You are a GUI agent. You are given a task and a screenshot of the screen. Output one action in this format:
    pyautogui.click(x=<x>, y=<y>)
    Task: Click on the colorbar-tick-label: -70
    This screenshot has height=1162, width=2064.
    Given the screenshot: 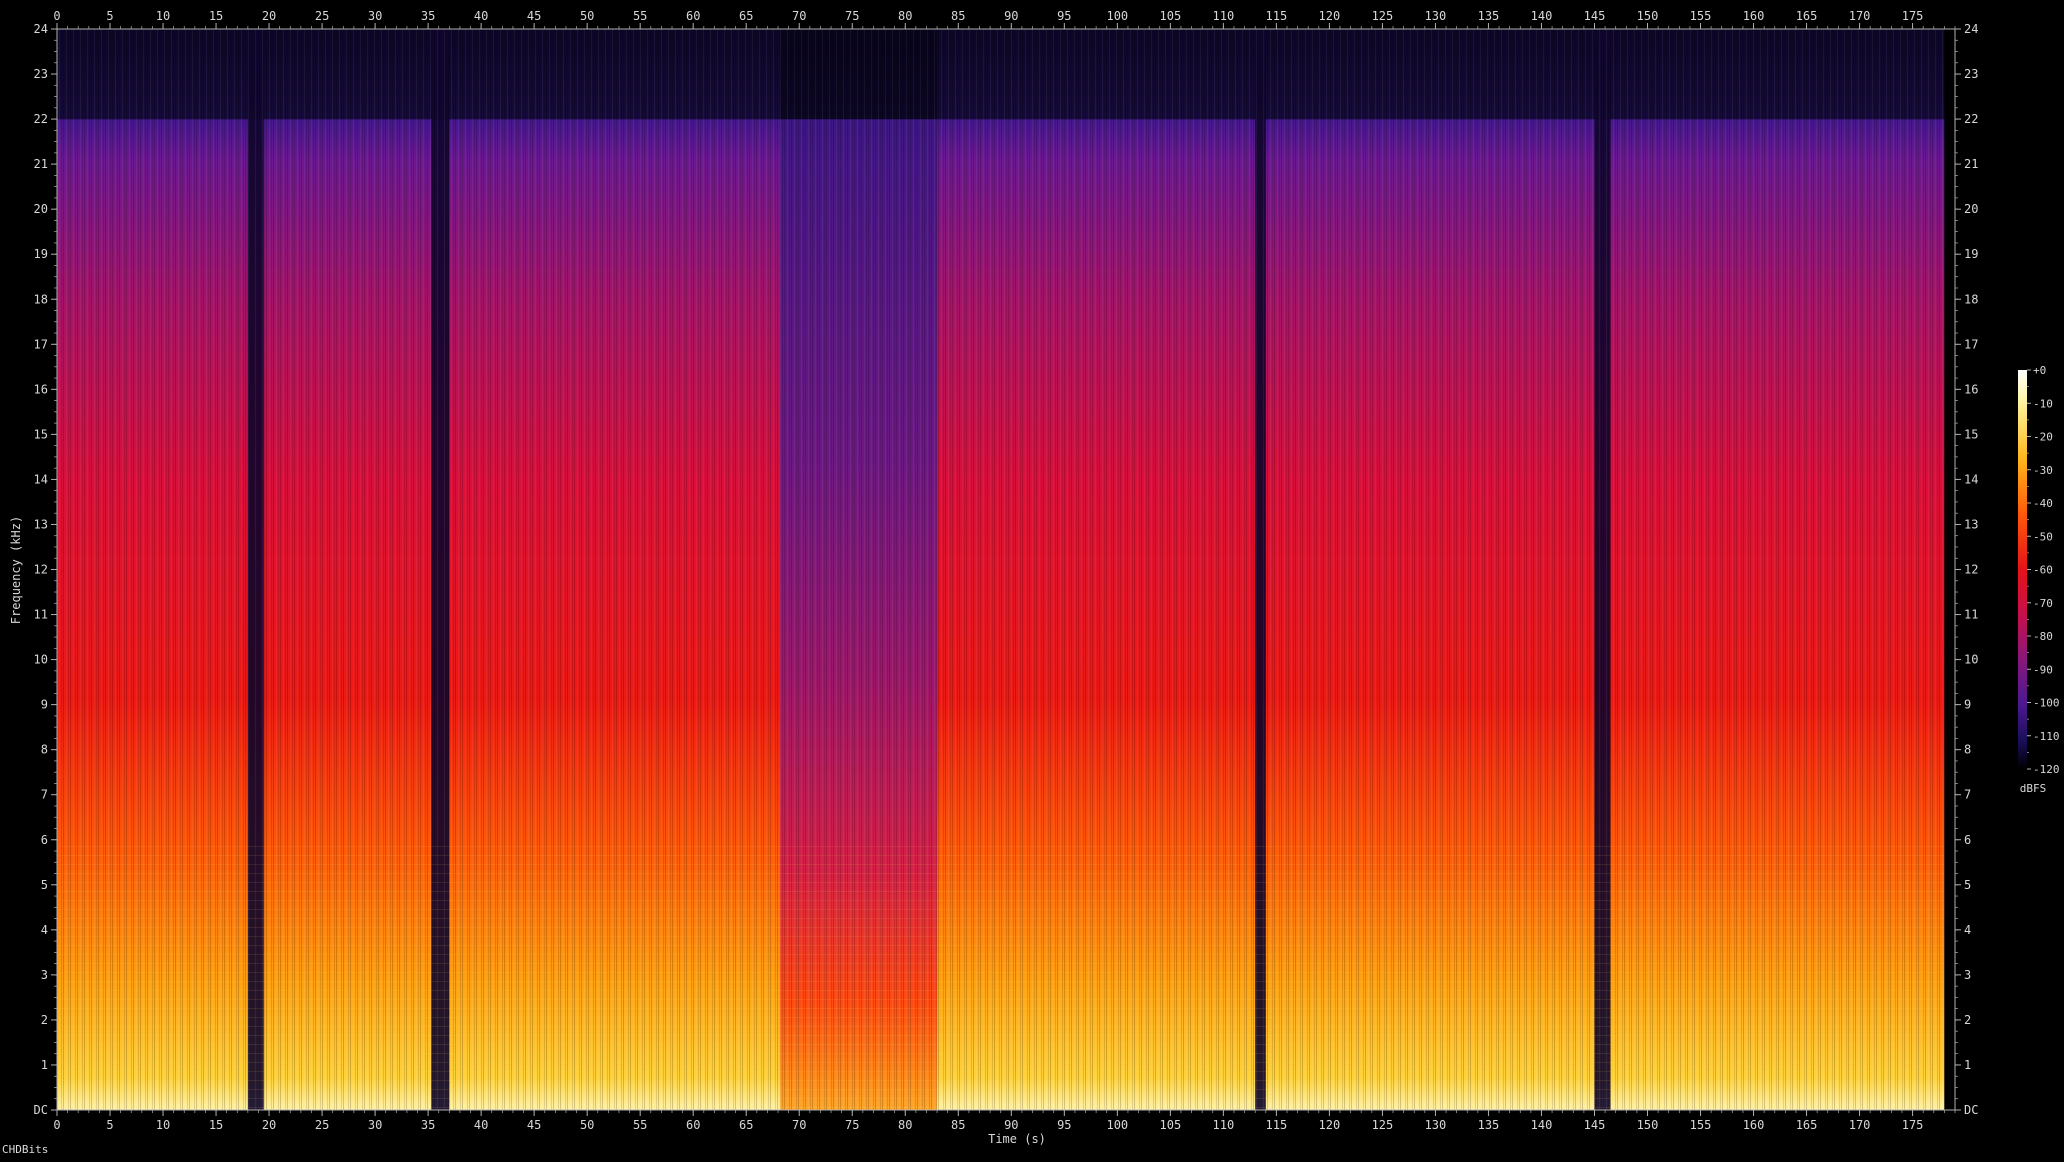 What is the action you would take?
    pyautogui.click(x=2043, y=603)
    